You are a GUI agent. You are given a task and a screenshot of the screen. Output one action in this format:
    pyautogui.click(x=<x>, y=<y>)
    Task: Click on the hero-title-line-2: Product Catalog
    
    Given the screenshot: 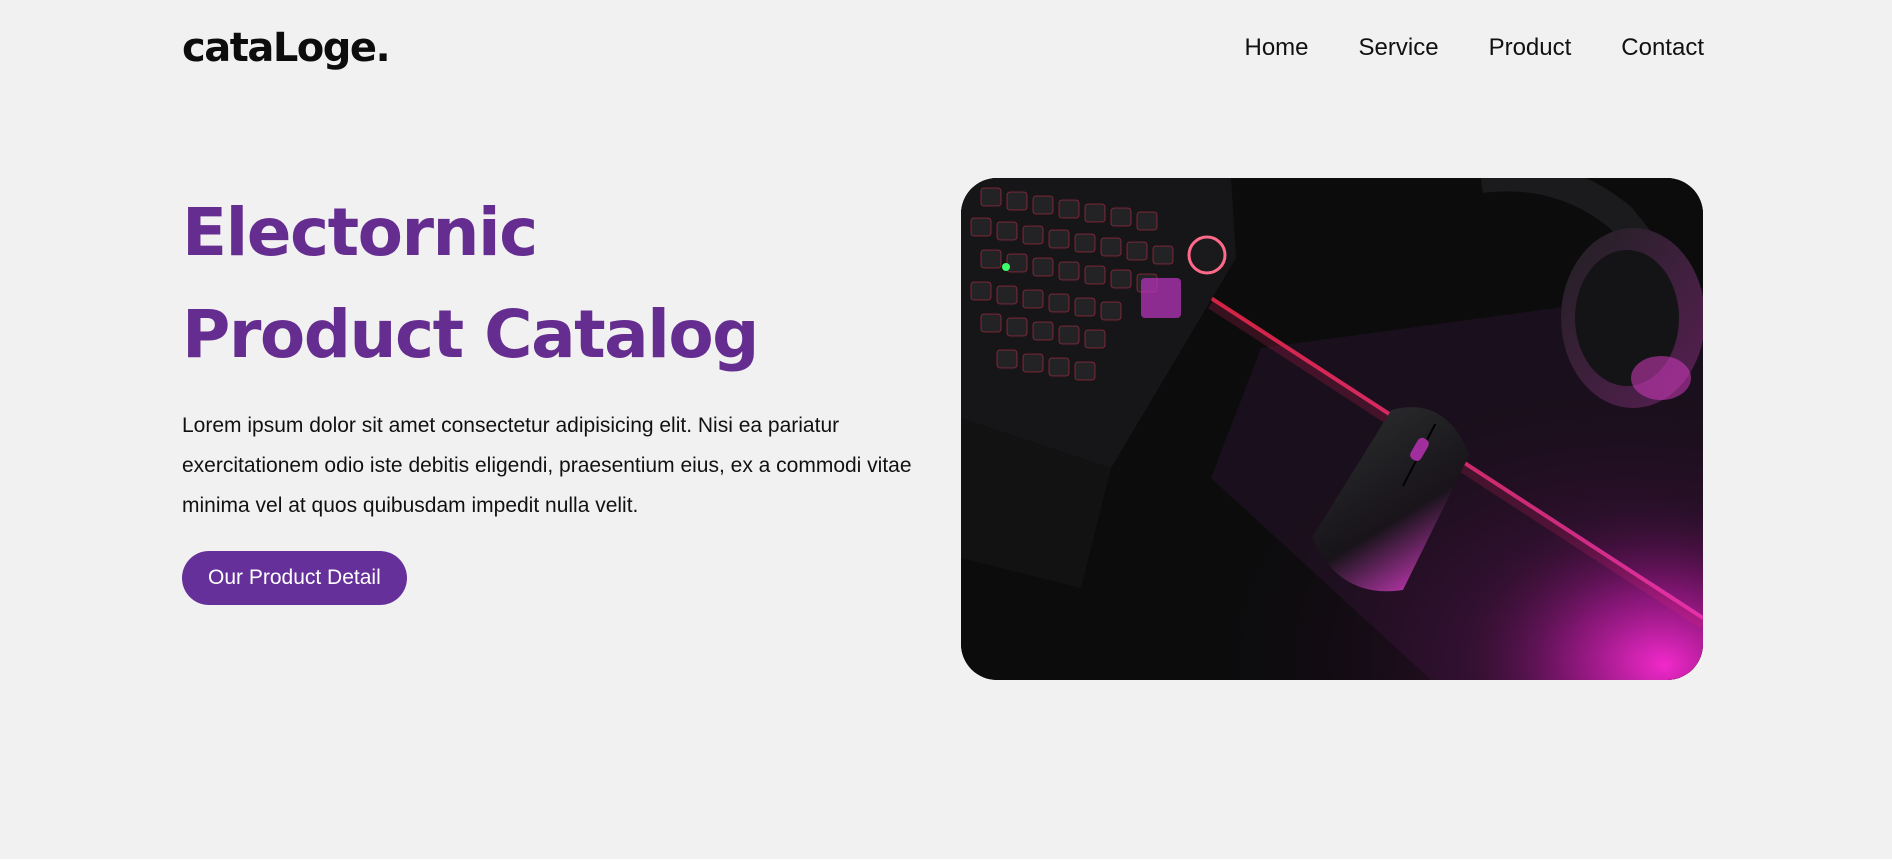 What is the action you would take?
    pyautogui.click(x=470, y=334)
    